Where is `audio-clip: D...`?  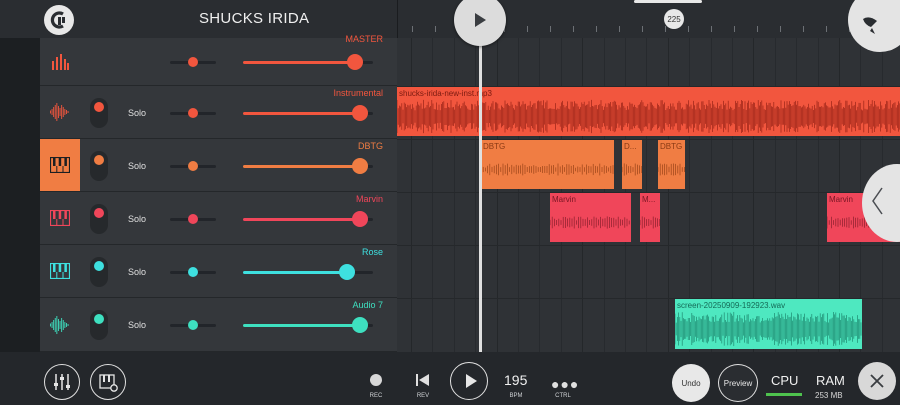 audio-clip: D... is located at coordinates (632, 164).